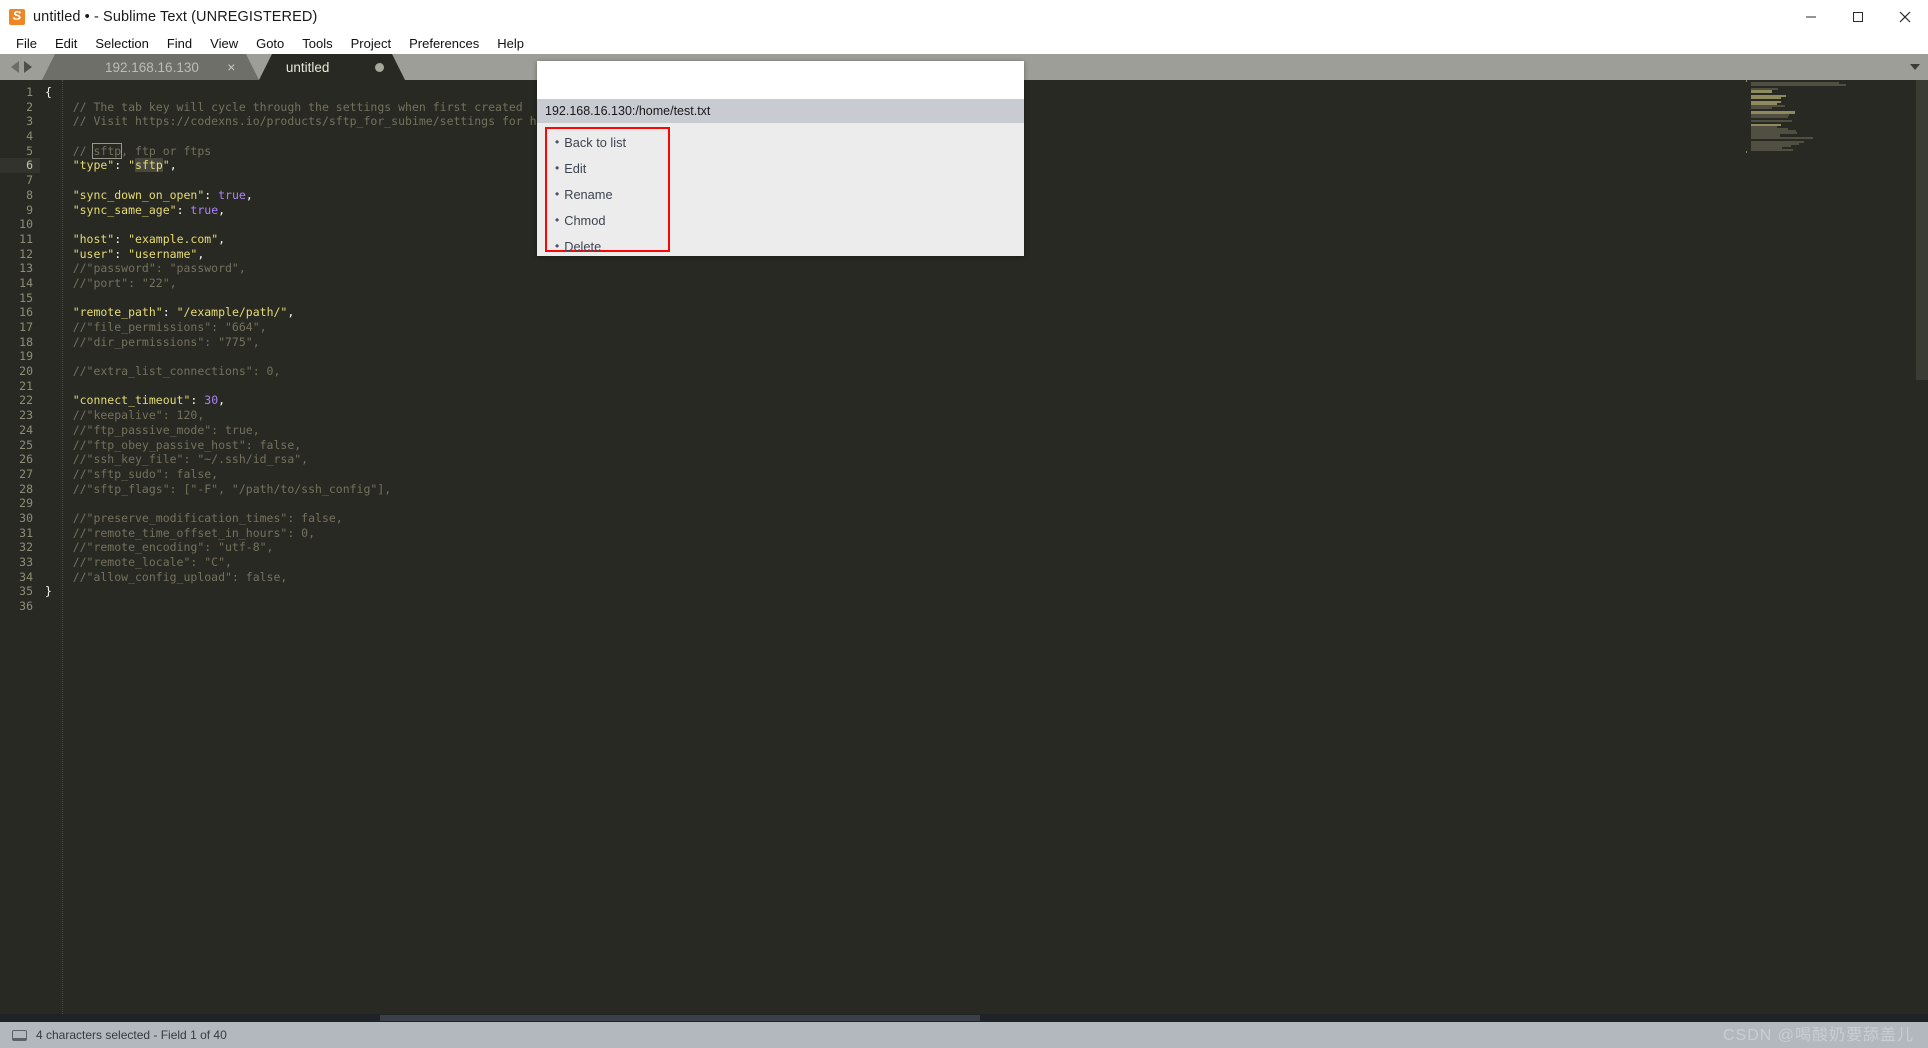  Describe the element at coordinates (179, 44) in the screenshot. I see `menu-item-find: Find` at that location.